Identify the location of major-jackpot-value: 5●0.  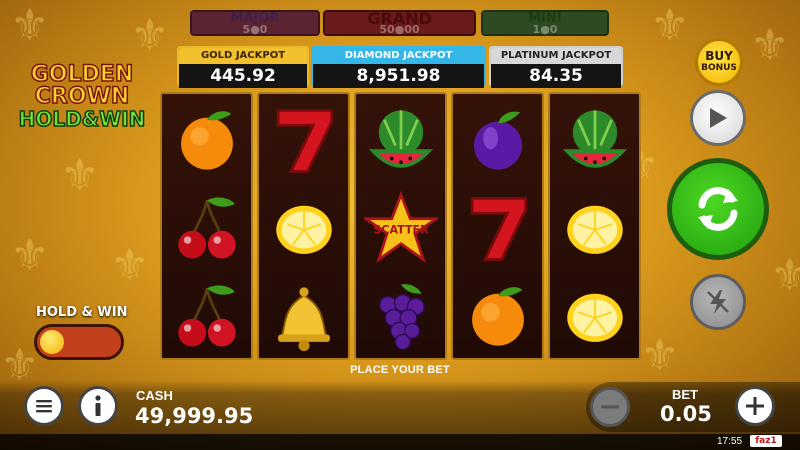
(255, 29).